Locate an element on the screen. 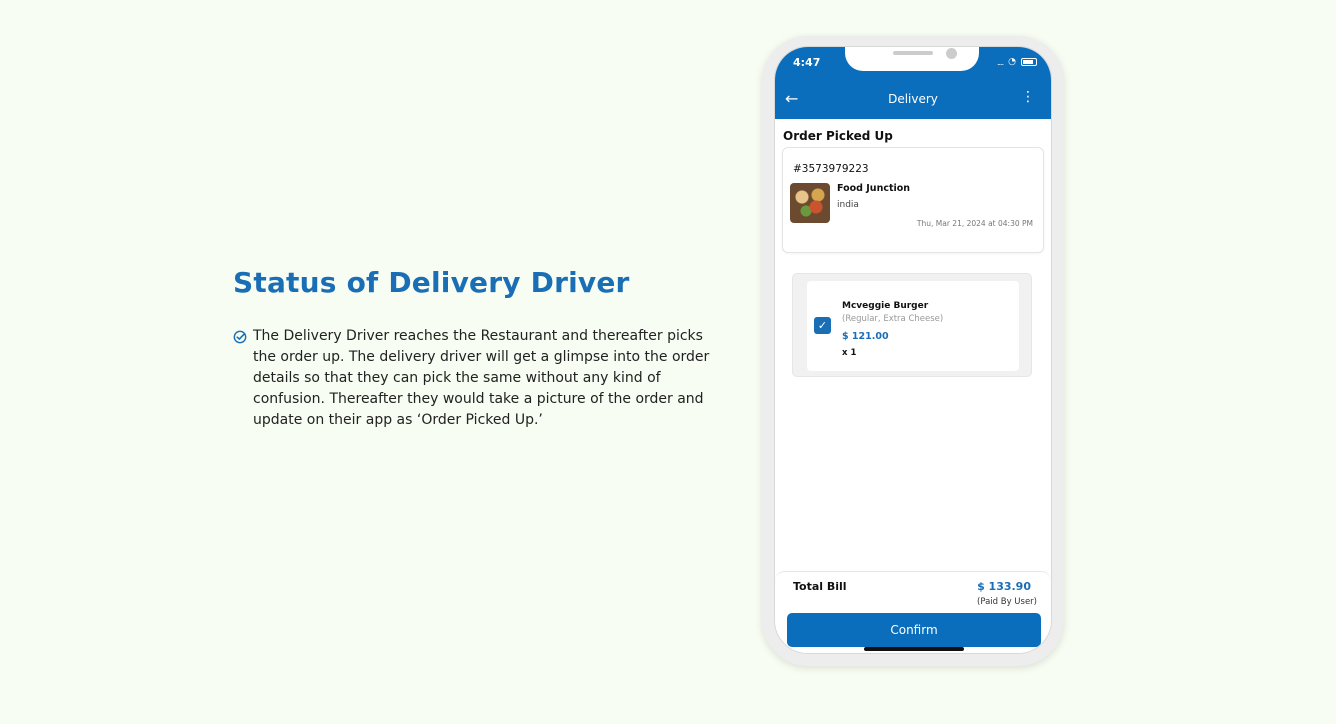  app-bar: ← Delivery ⋮ is located at coordinates (913, 100).